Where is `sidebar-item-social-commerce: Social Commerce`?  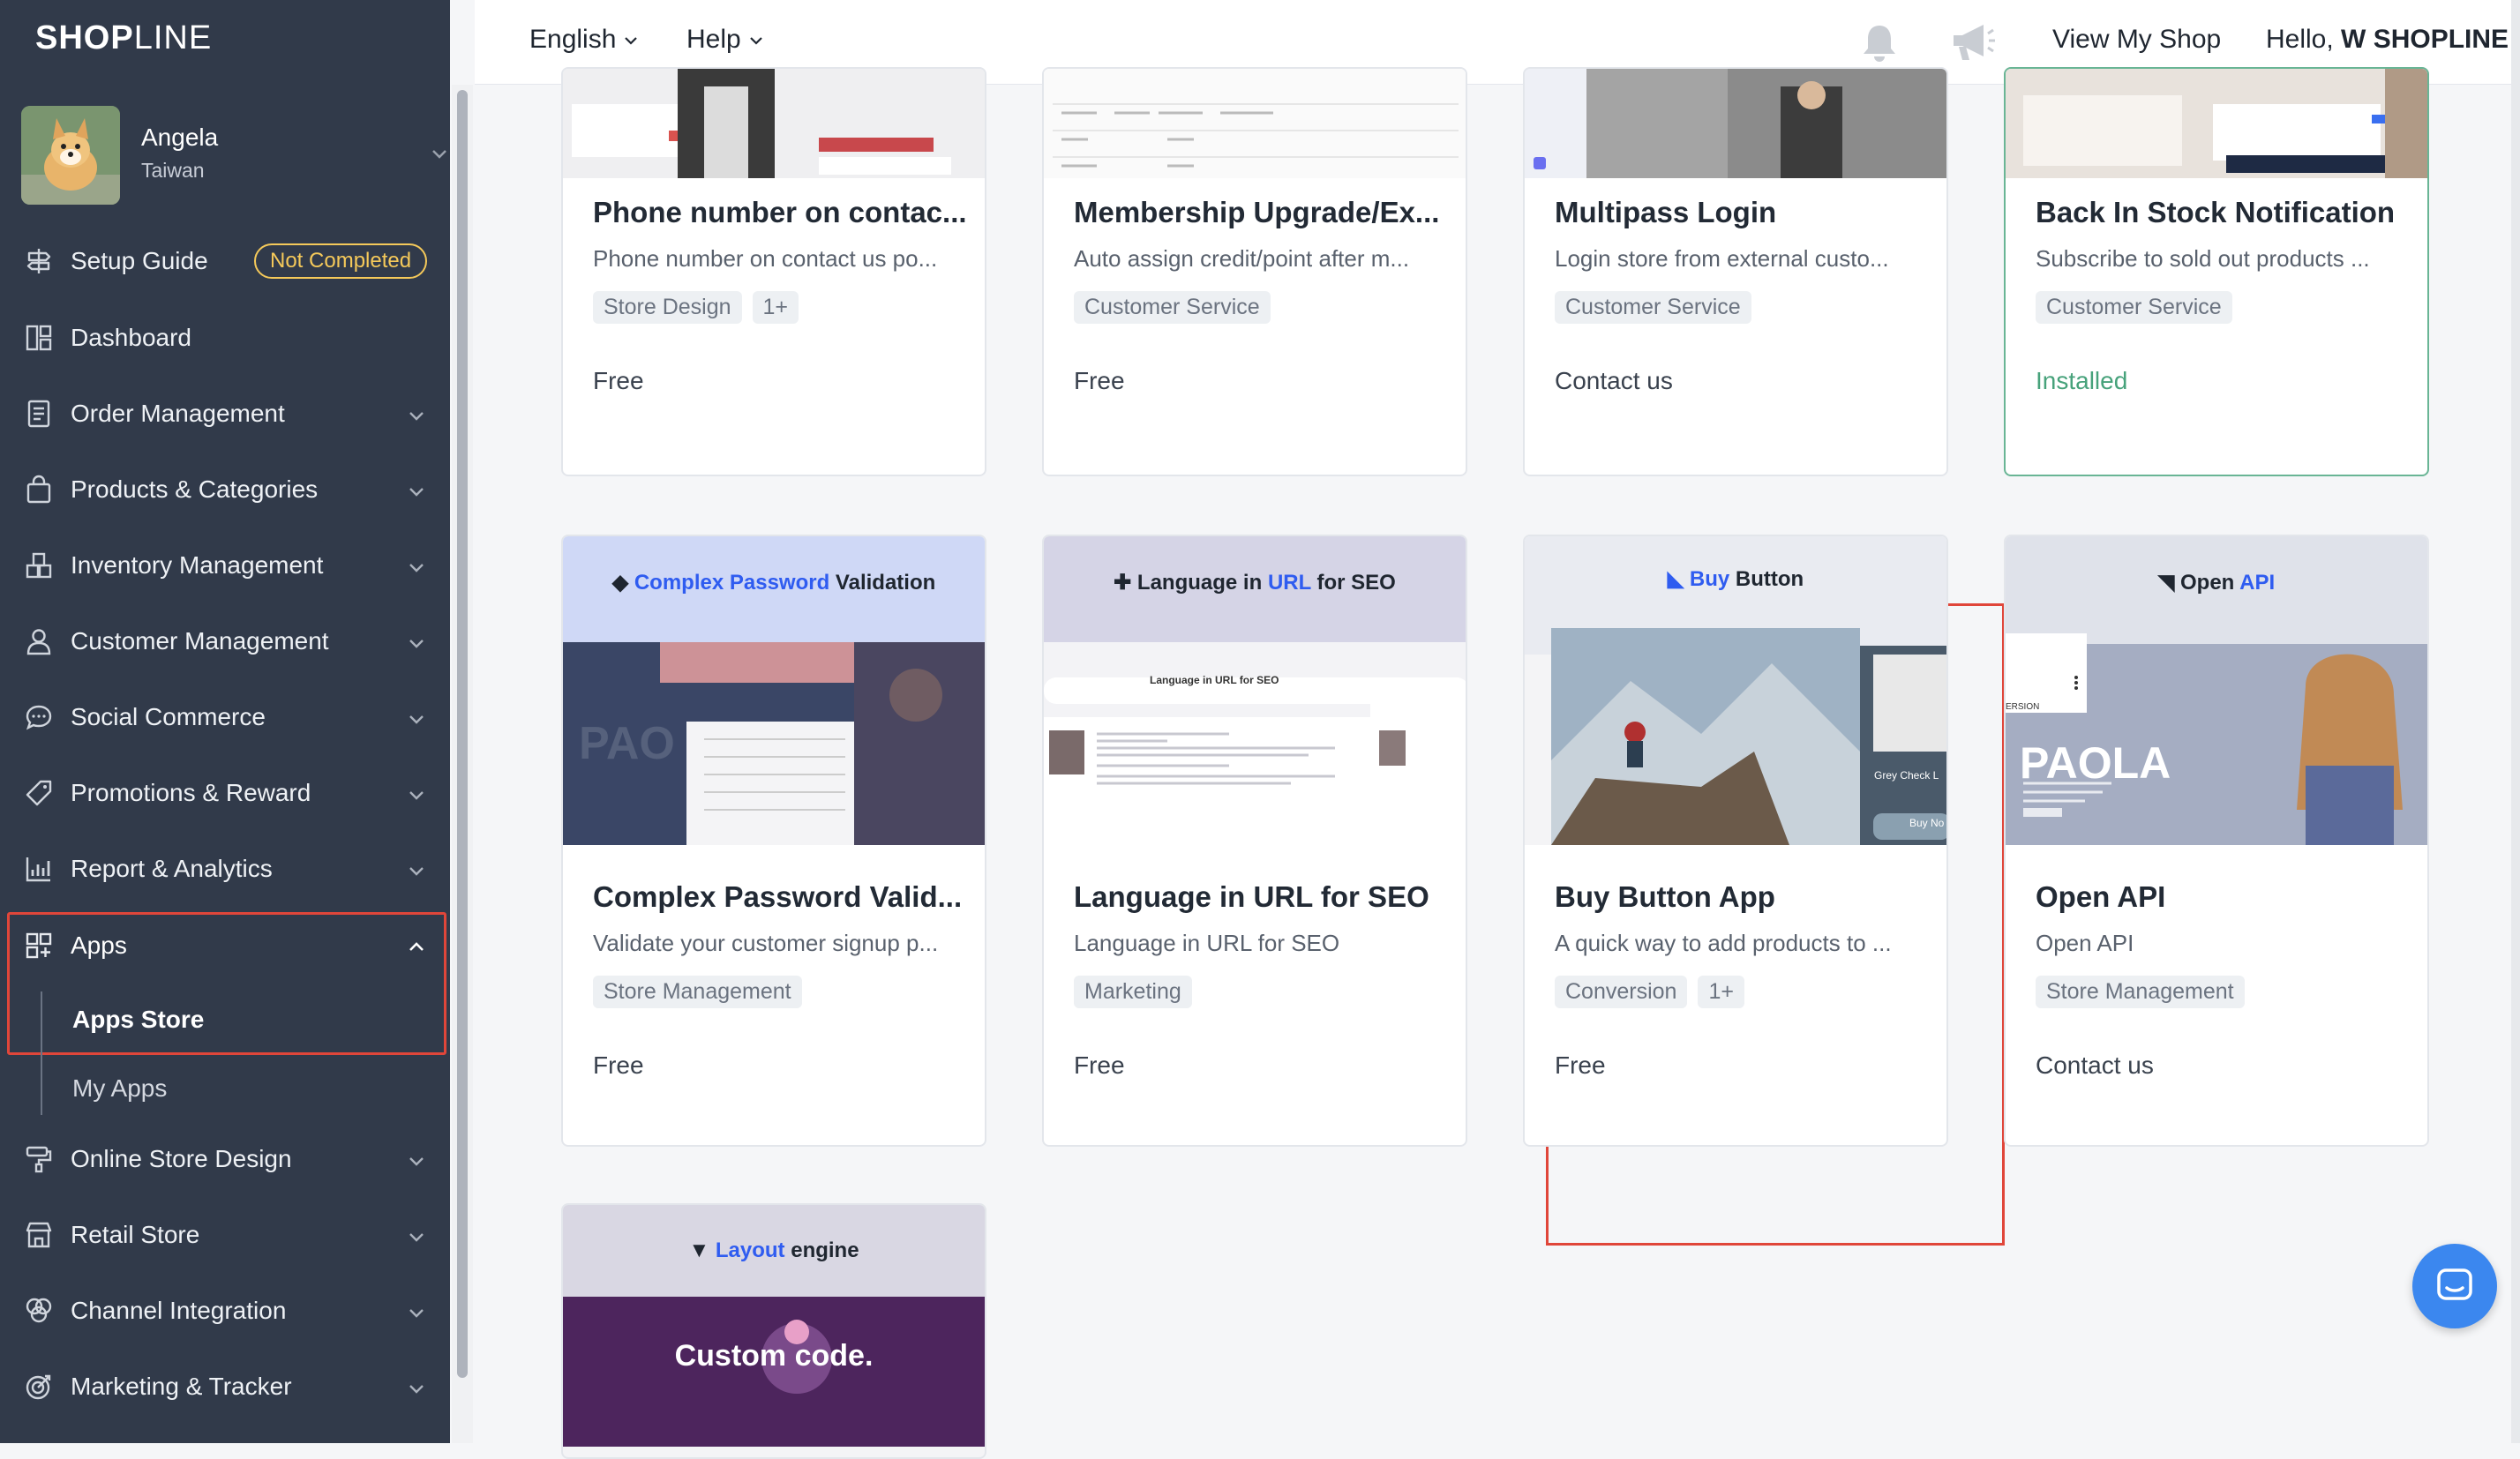
sidebar-item-social-commerce: Social Commerce is located at coordinates (225, 719).